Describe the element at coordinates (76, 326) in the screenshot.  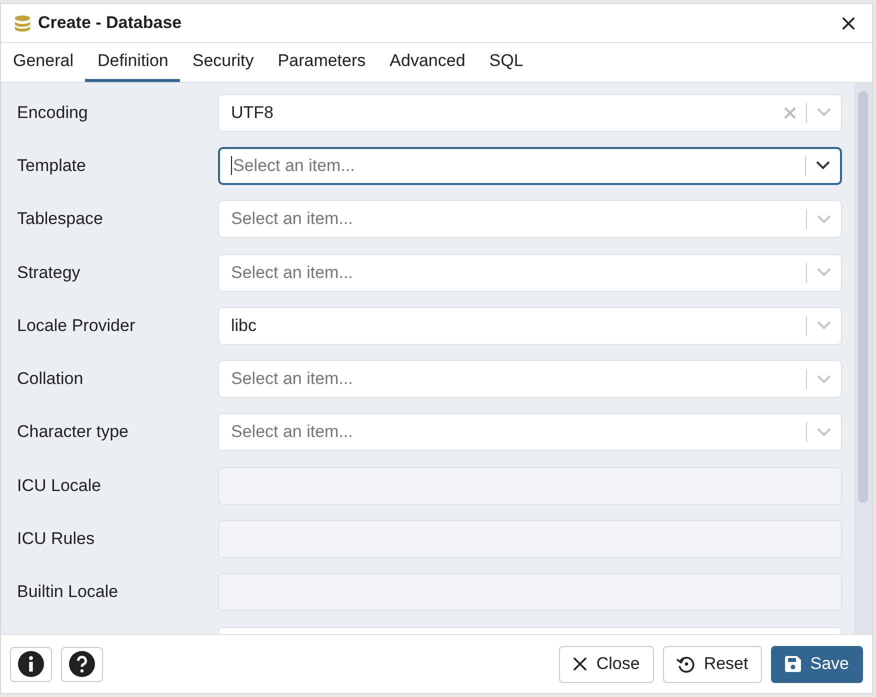
I see `field-label: Locale Provider` at that location.